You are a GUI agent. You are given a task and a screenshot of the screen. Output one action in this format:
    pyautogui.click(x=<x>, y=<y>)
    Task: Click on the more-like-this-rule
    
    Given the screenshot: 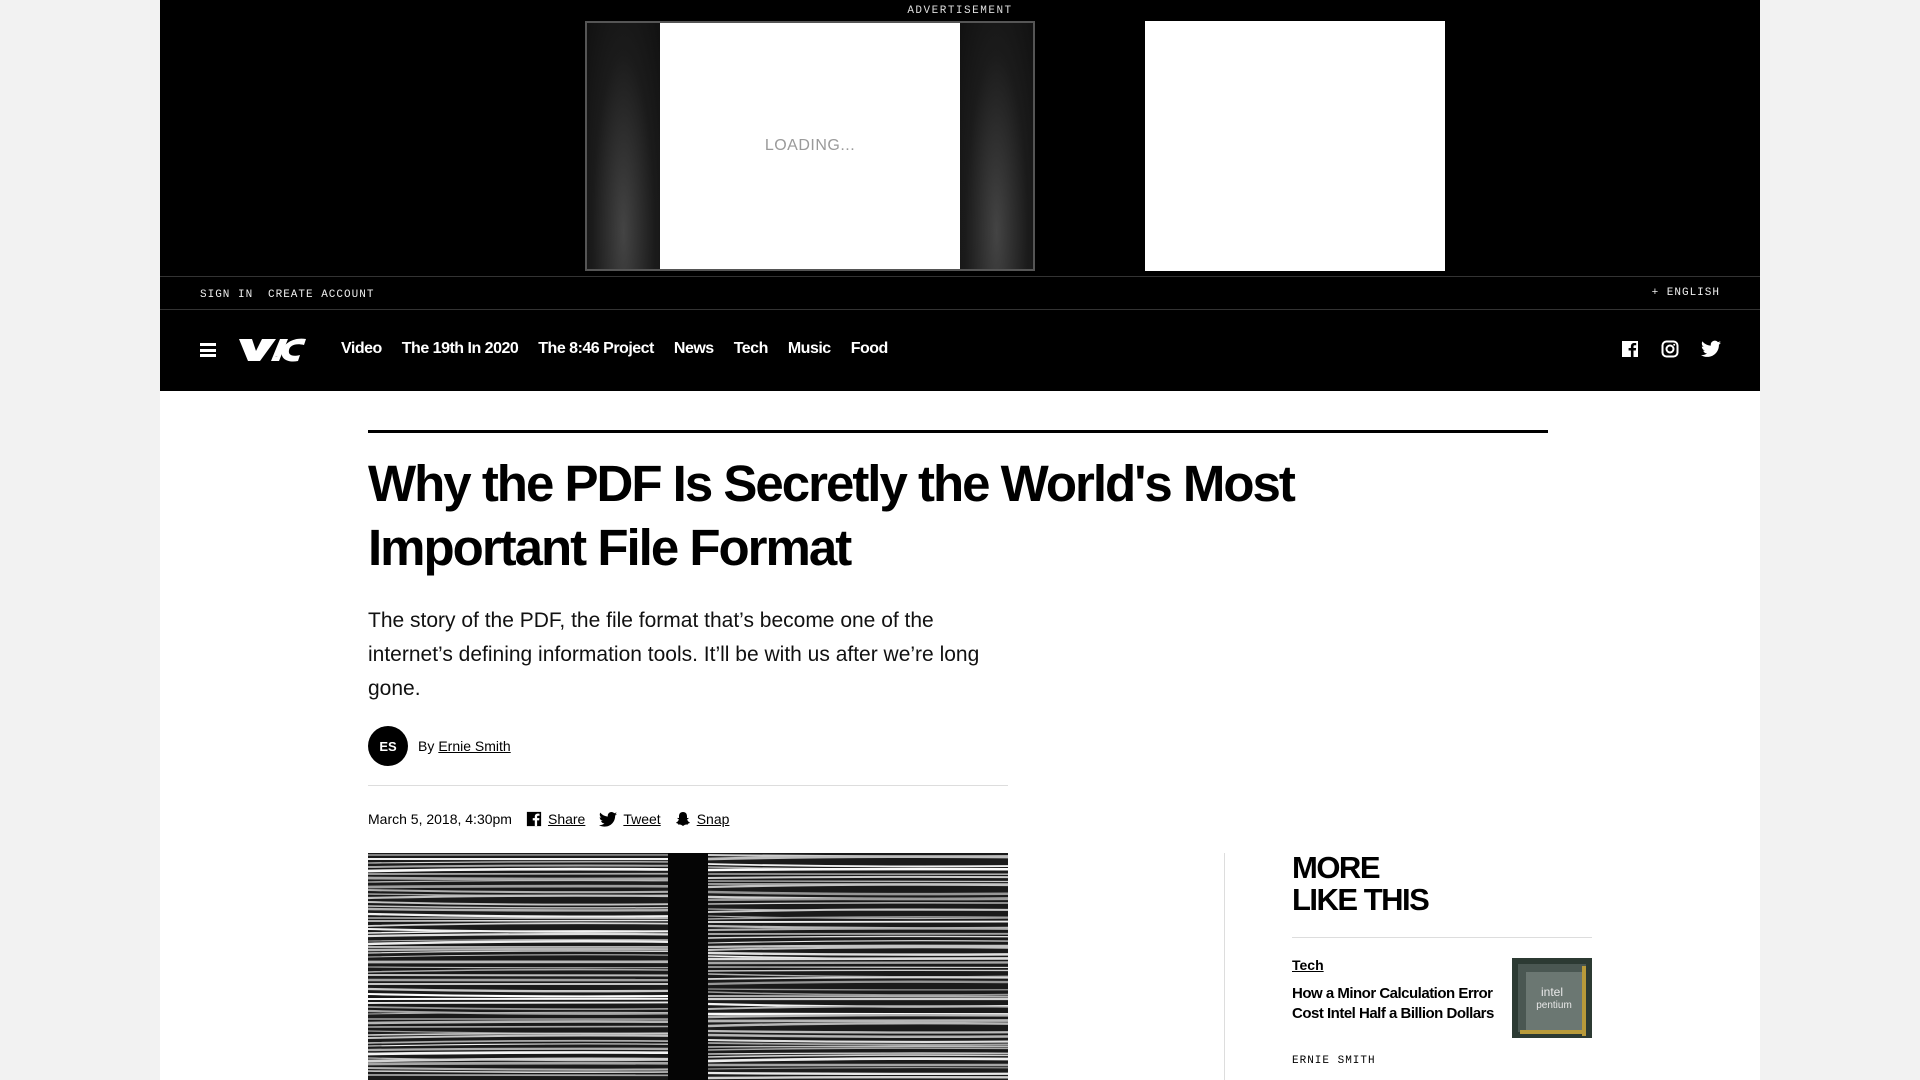 What is the action you would take?
    pyautogui.click(x=1442, y=937)
    